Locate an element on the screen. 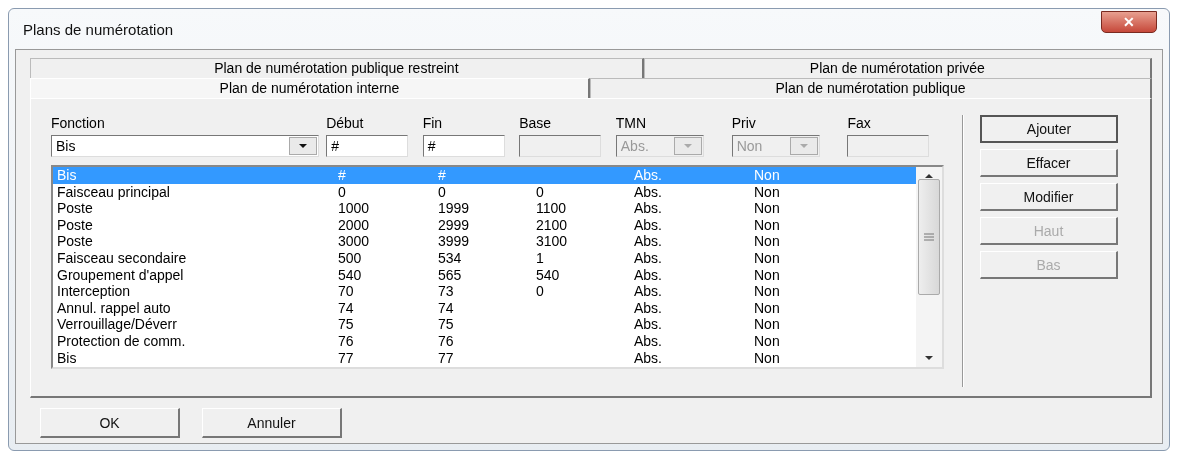 The image size is (1178, 459). list-row: Protection de comm. 76 76 Abs. Non is located at coordinates (484, 341).